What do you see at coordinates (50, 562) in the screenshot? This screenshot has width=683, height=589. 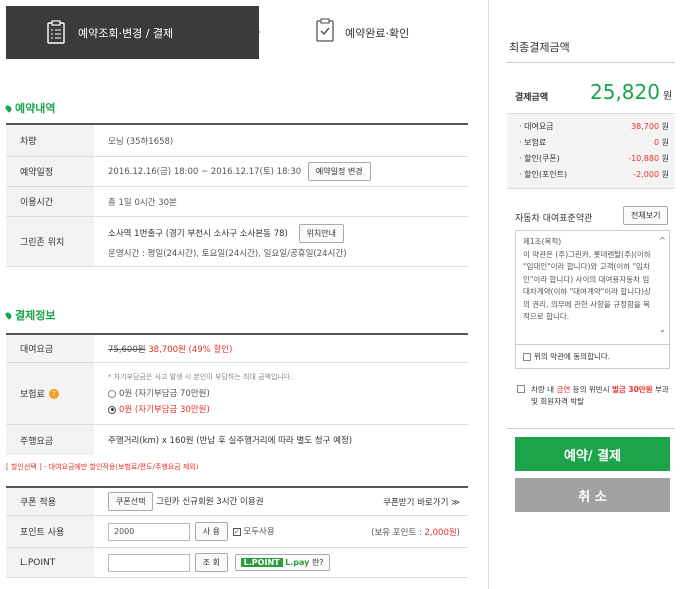 I see `row-label: L.POINT` at bounding box center [50, 562].